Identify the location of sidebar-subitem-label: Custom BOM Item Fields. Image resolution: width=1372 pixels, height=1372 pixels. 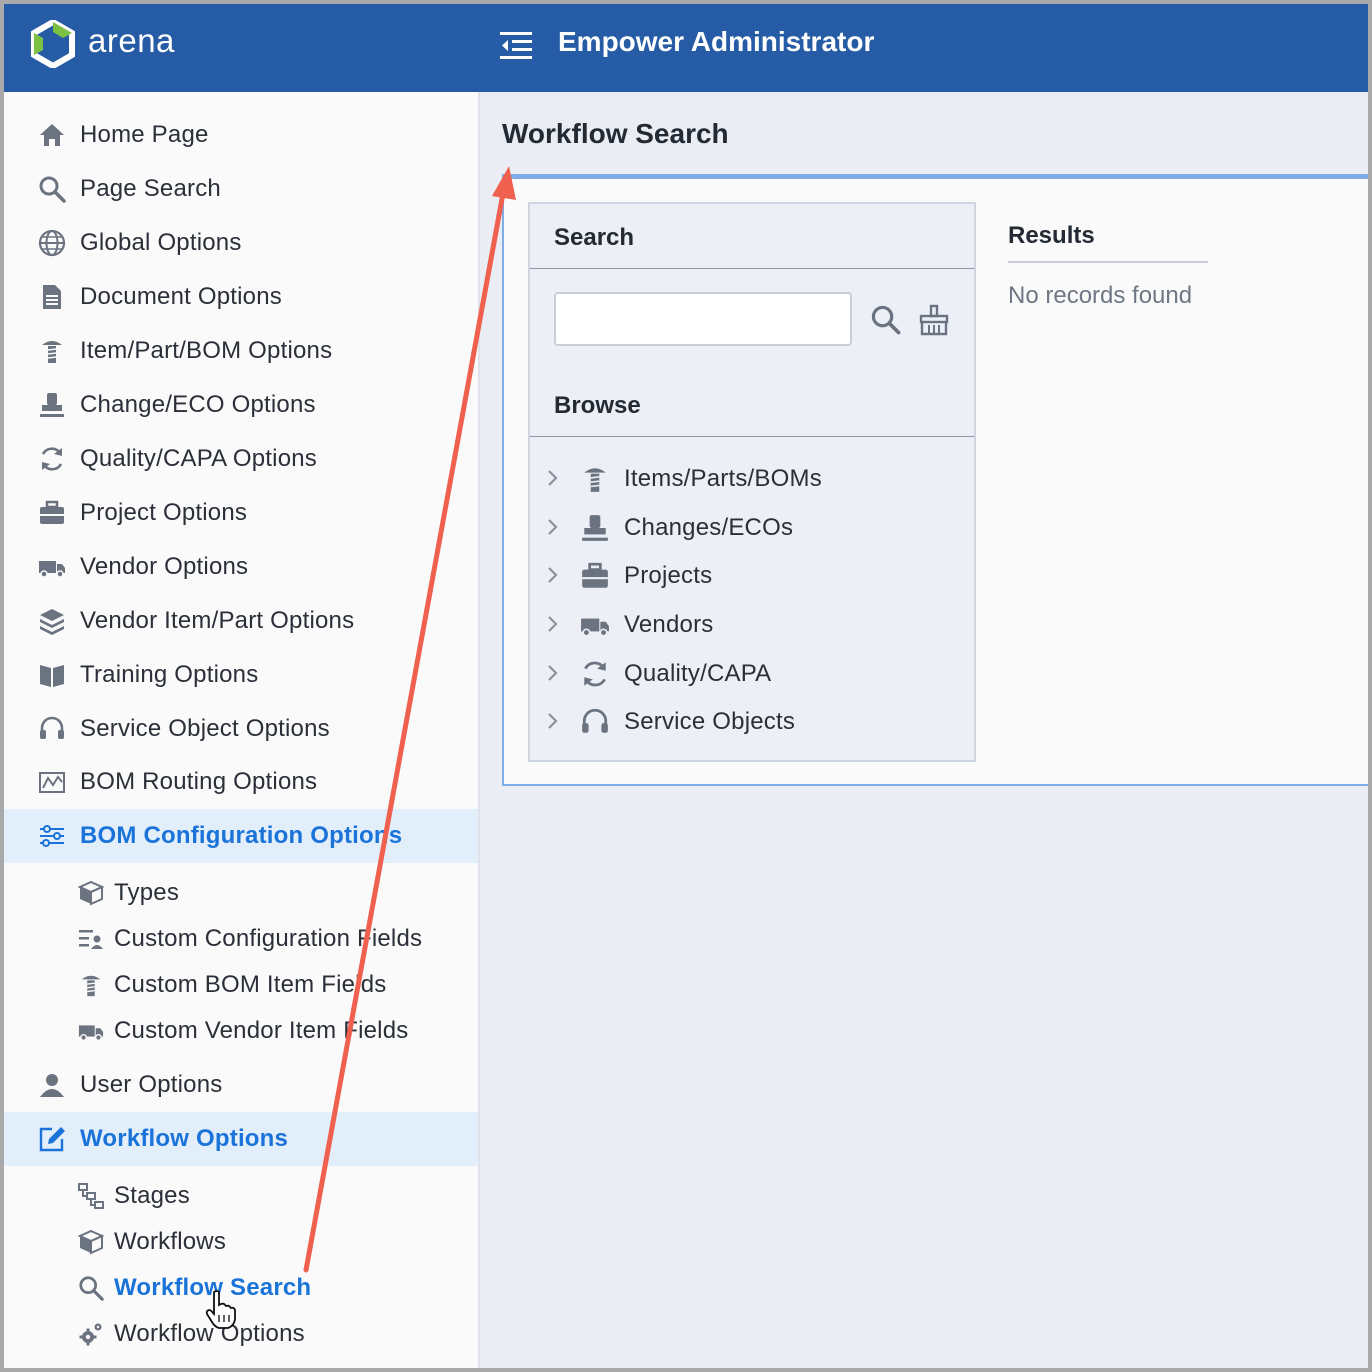
(250, 984).